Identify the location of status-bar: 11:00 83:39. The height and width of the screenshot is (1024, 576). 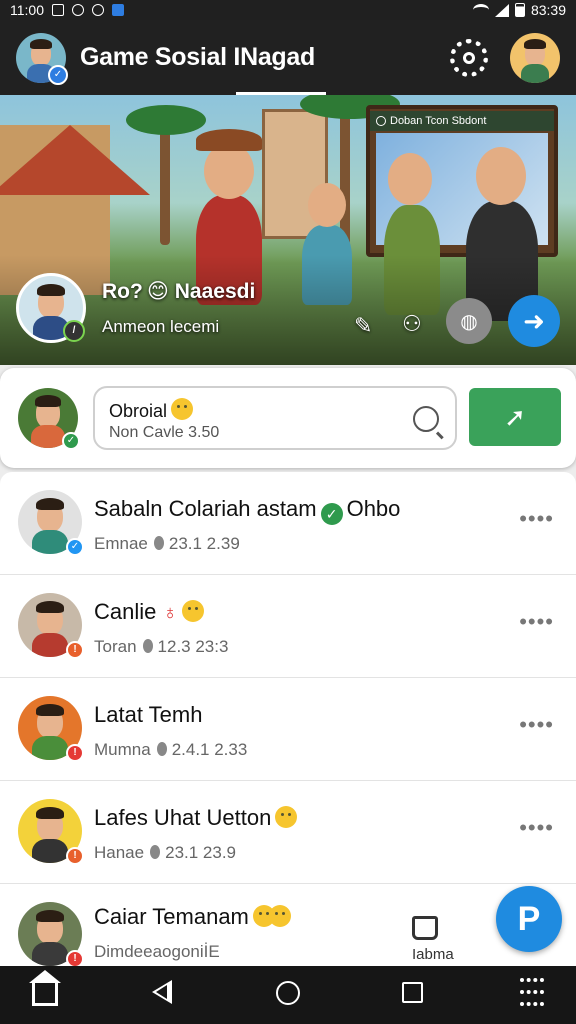
(288, 10).